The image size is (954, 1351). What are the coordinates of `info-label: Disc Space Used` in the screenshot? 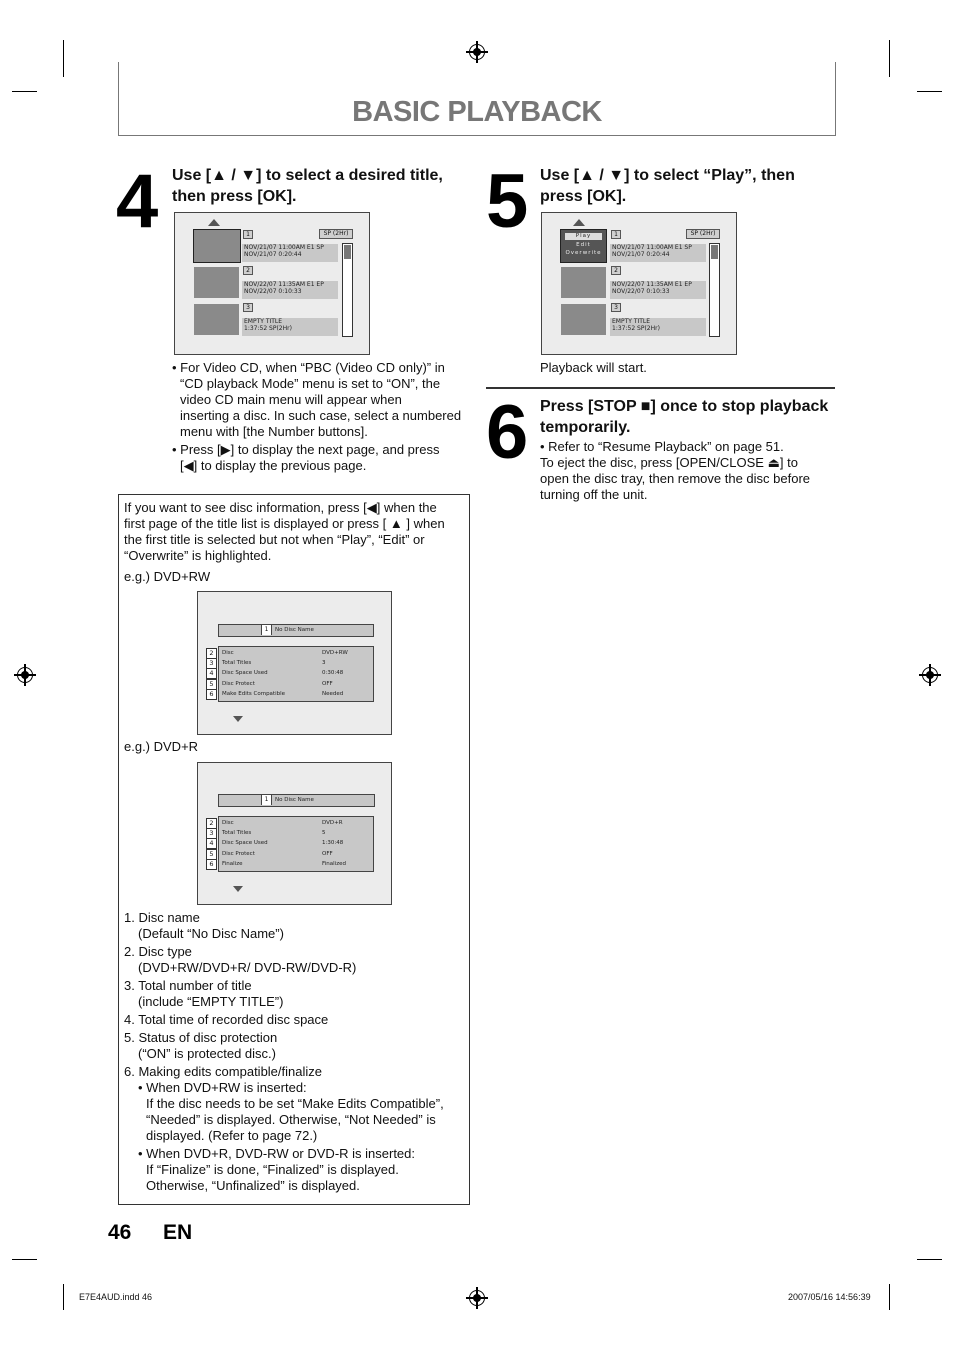 It's located at (245, 673).